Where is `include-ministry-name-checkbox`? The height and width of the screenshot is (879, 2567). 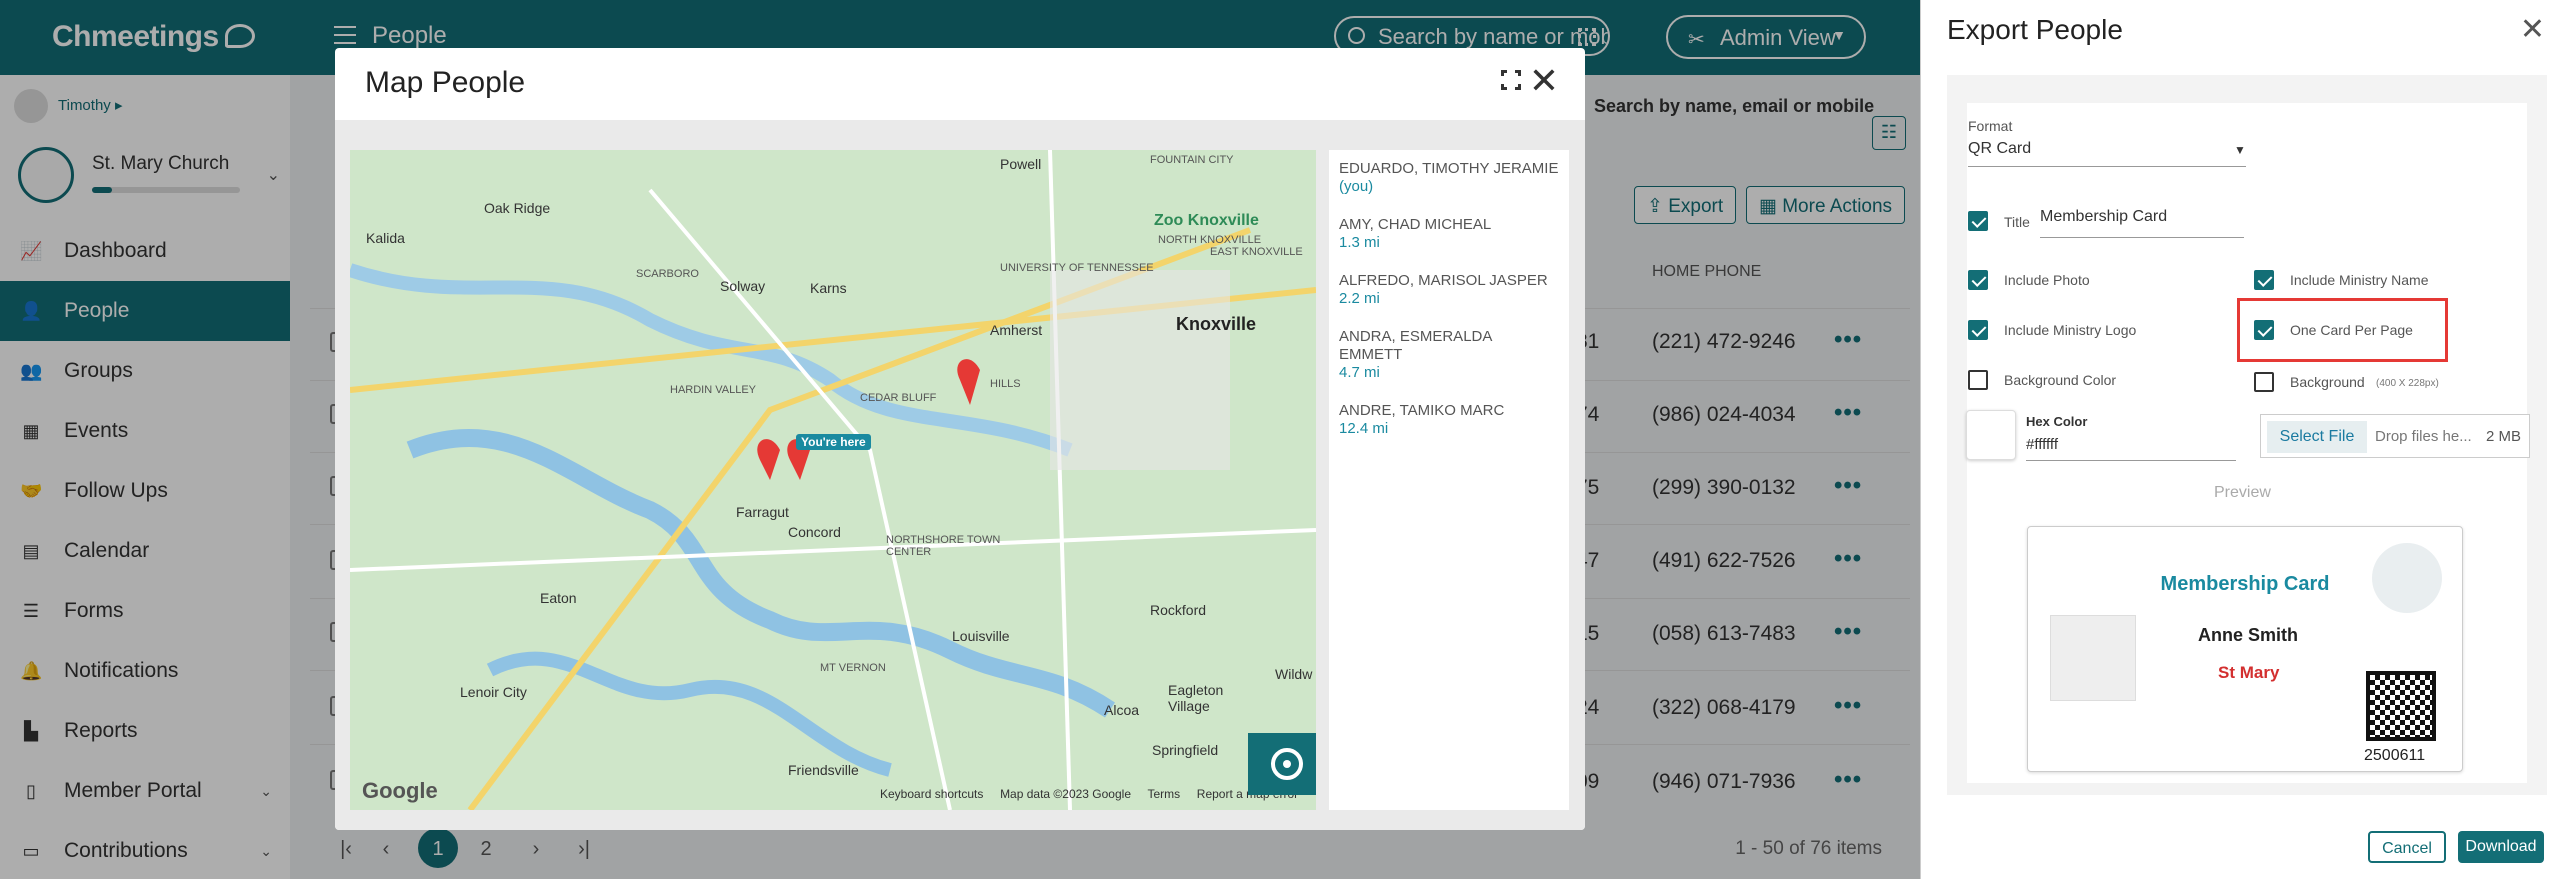 include-ministry-name-checkbox is located at coordinates (2264, 280).